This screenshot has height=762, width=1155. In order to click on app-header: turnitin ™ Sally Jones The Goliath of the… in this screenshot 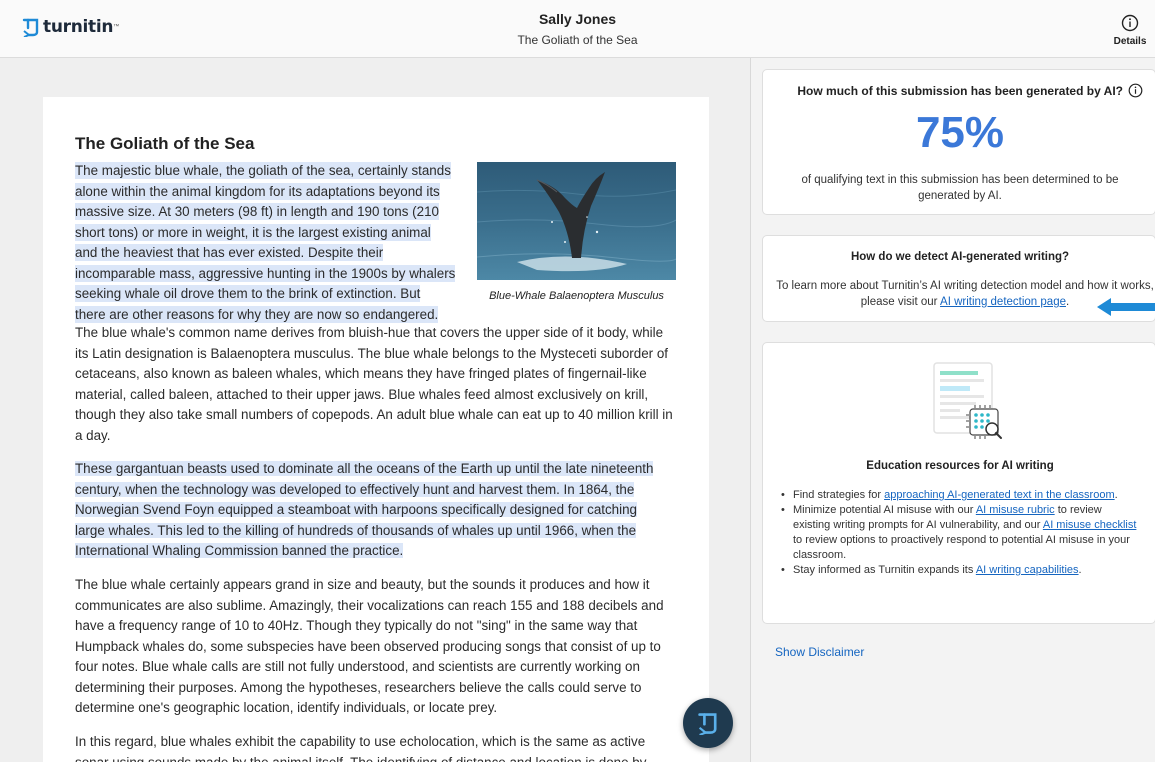, I will do `click(577, 29)`.